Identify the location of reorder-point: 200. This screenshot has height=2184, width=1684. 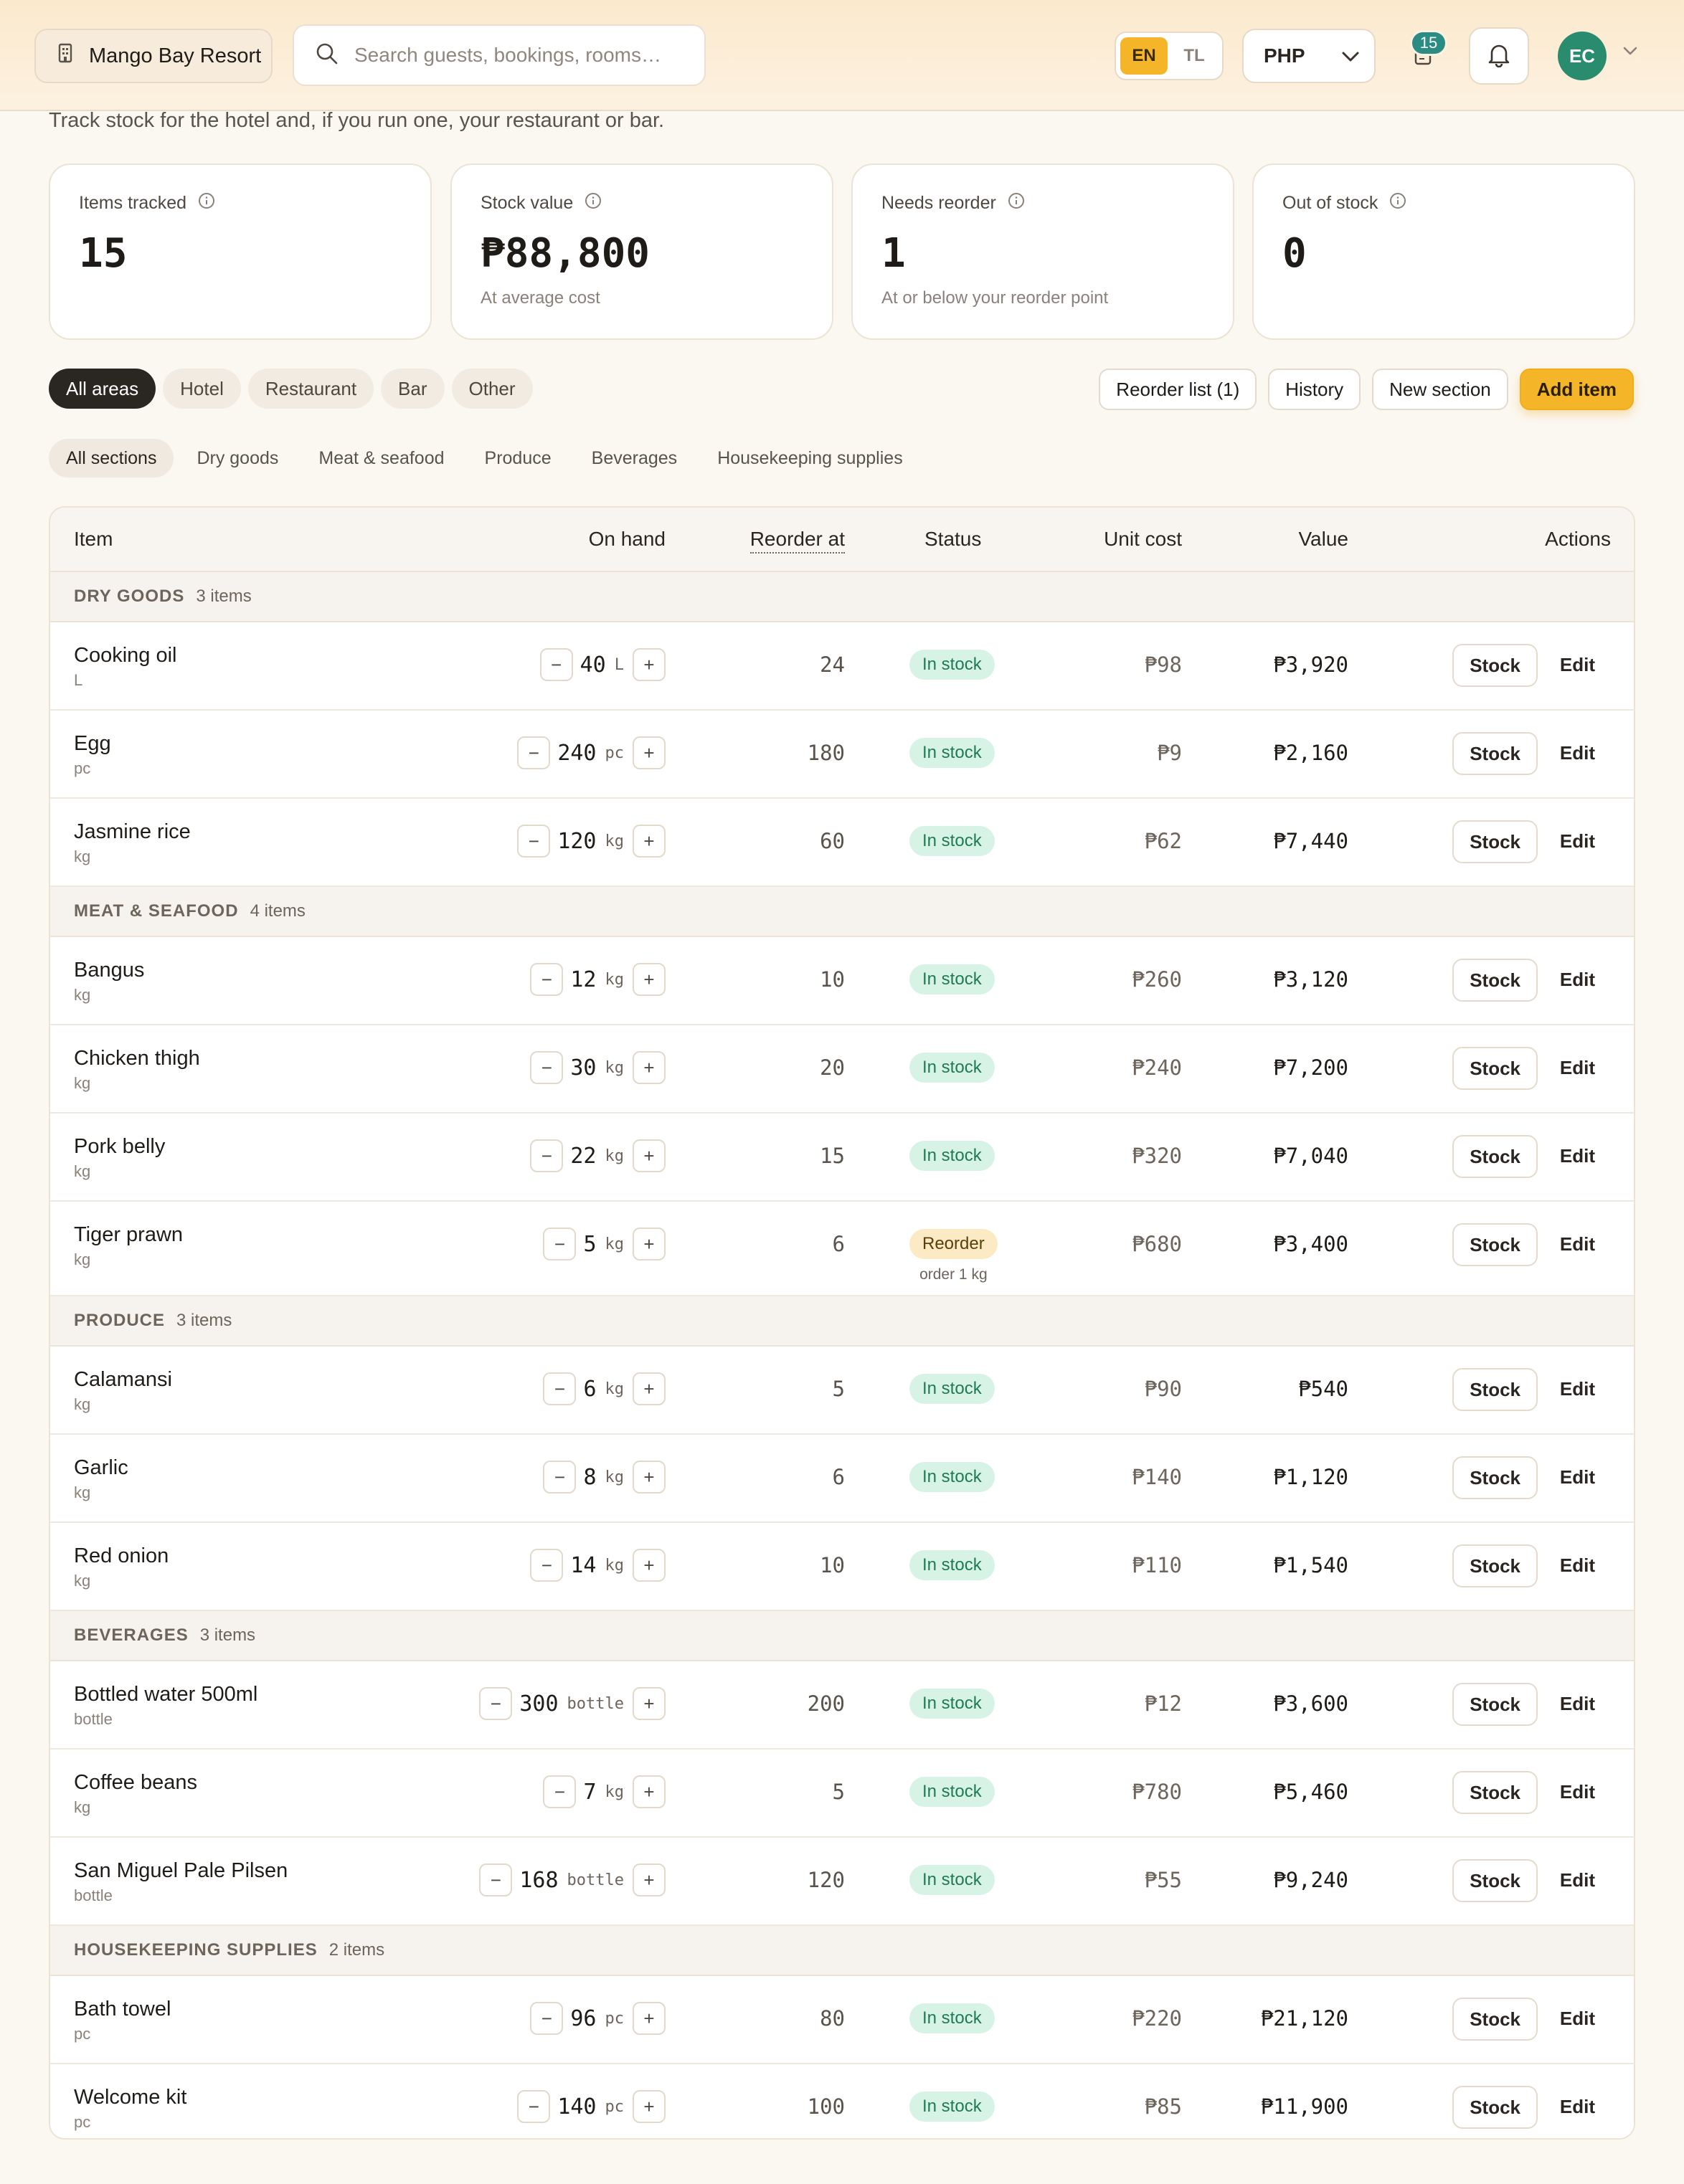
(826, 1703).